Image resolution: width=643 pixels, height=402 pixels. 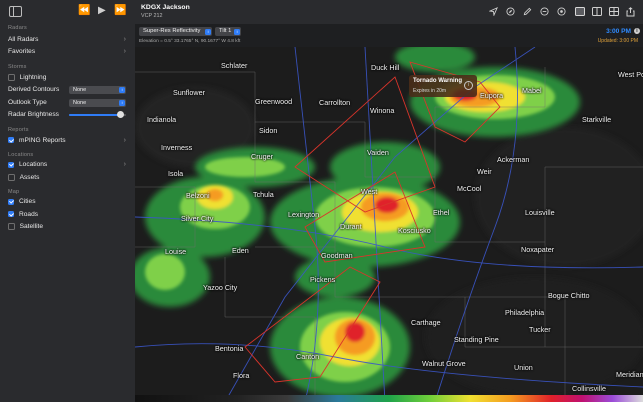 What do you see at coordinates (11, 177) in the screenshot?
I see `assets-checkbox` at bounding box center [11, 177].